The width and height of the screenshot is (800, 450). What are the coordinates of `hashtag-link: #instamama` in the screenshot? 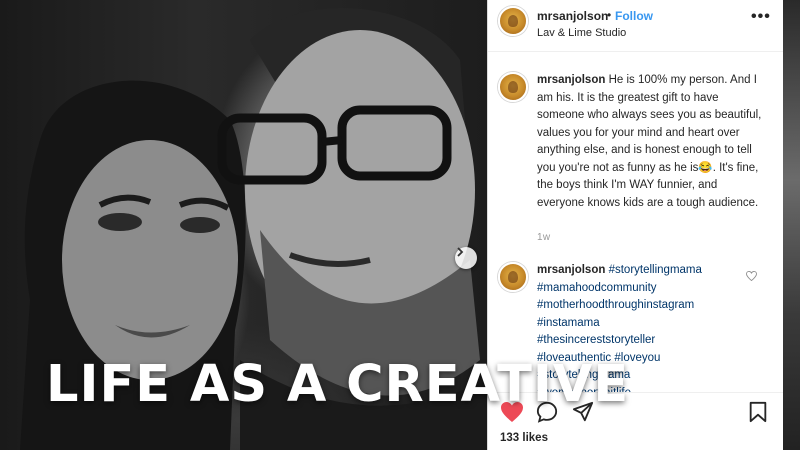 It's located at (568, 323).